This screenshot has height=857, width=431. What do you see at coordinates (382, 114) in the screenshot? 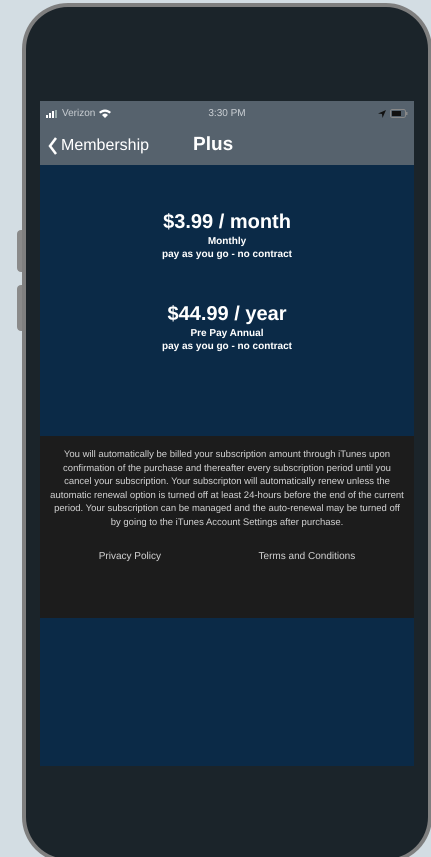
I see `location-icon` at bounding box center [382, 114].